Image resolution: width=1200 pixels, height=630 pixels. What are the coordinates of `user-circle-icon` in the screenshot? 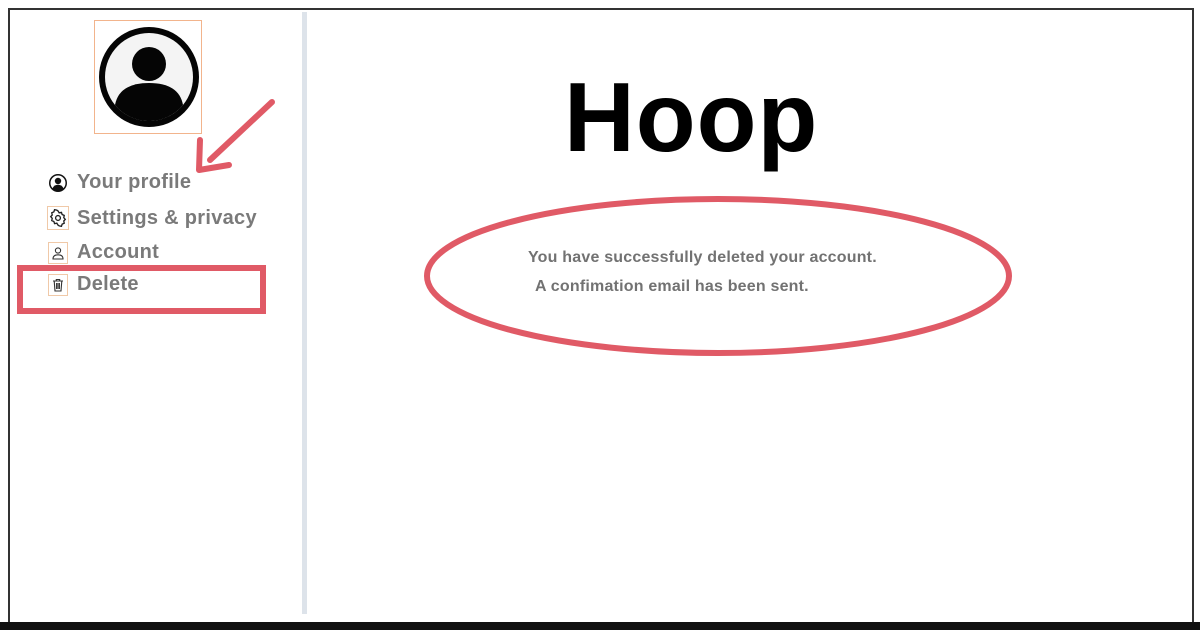 It's located at (58, 183).